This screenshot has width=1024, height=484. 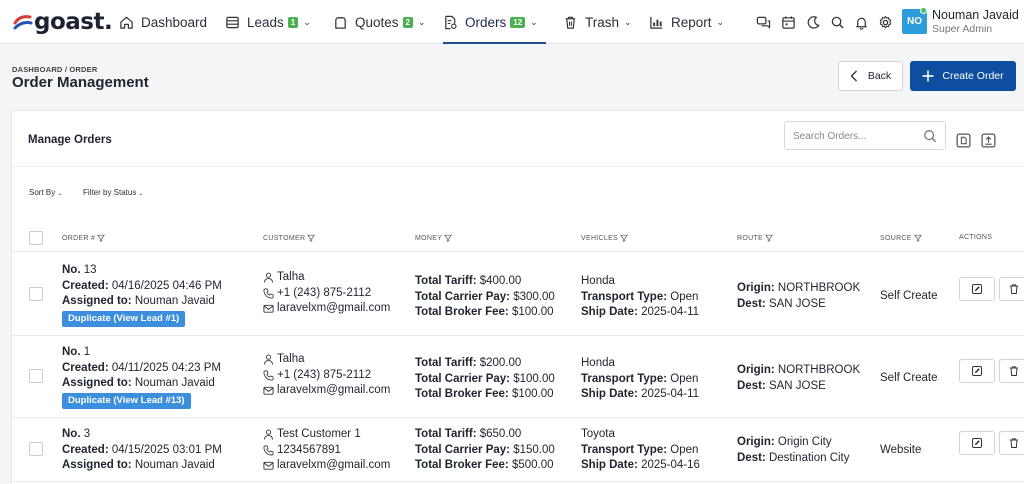 I want to click on nav-leads: Leads 1 ⌄, so click(x=268, y=22).